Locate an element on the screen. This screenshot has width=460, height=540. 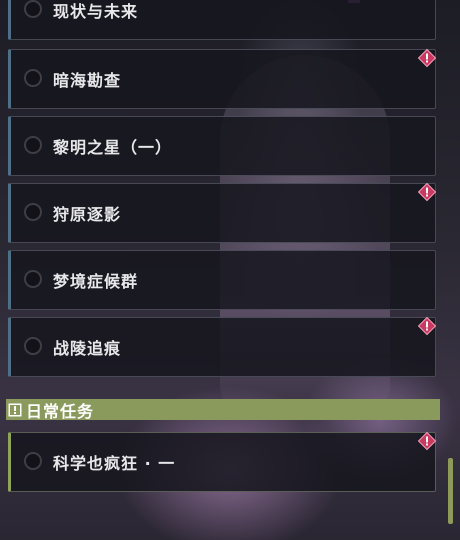
quest-card: 黎明之星（一） is located at coordinates (222, 146).